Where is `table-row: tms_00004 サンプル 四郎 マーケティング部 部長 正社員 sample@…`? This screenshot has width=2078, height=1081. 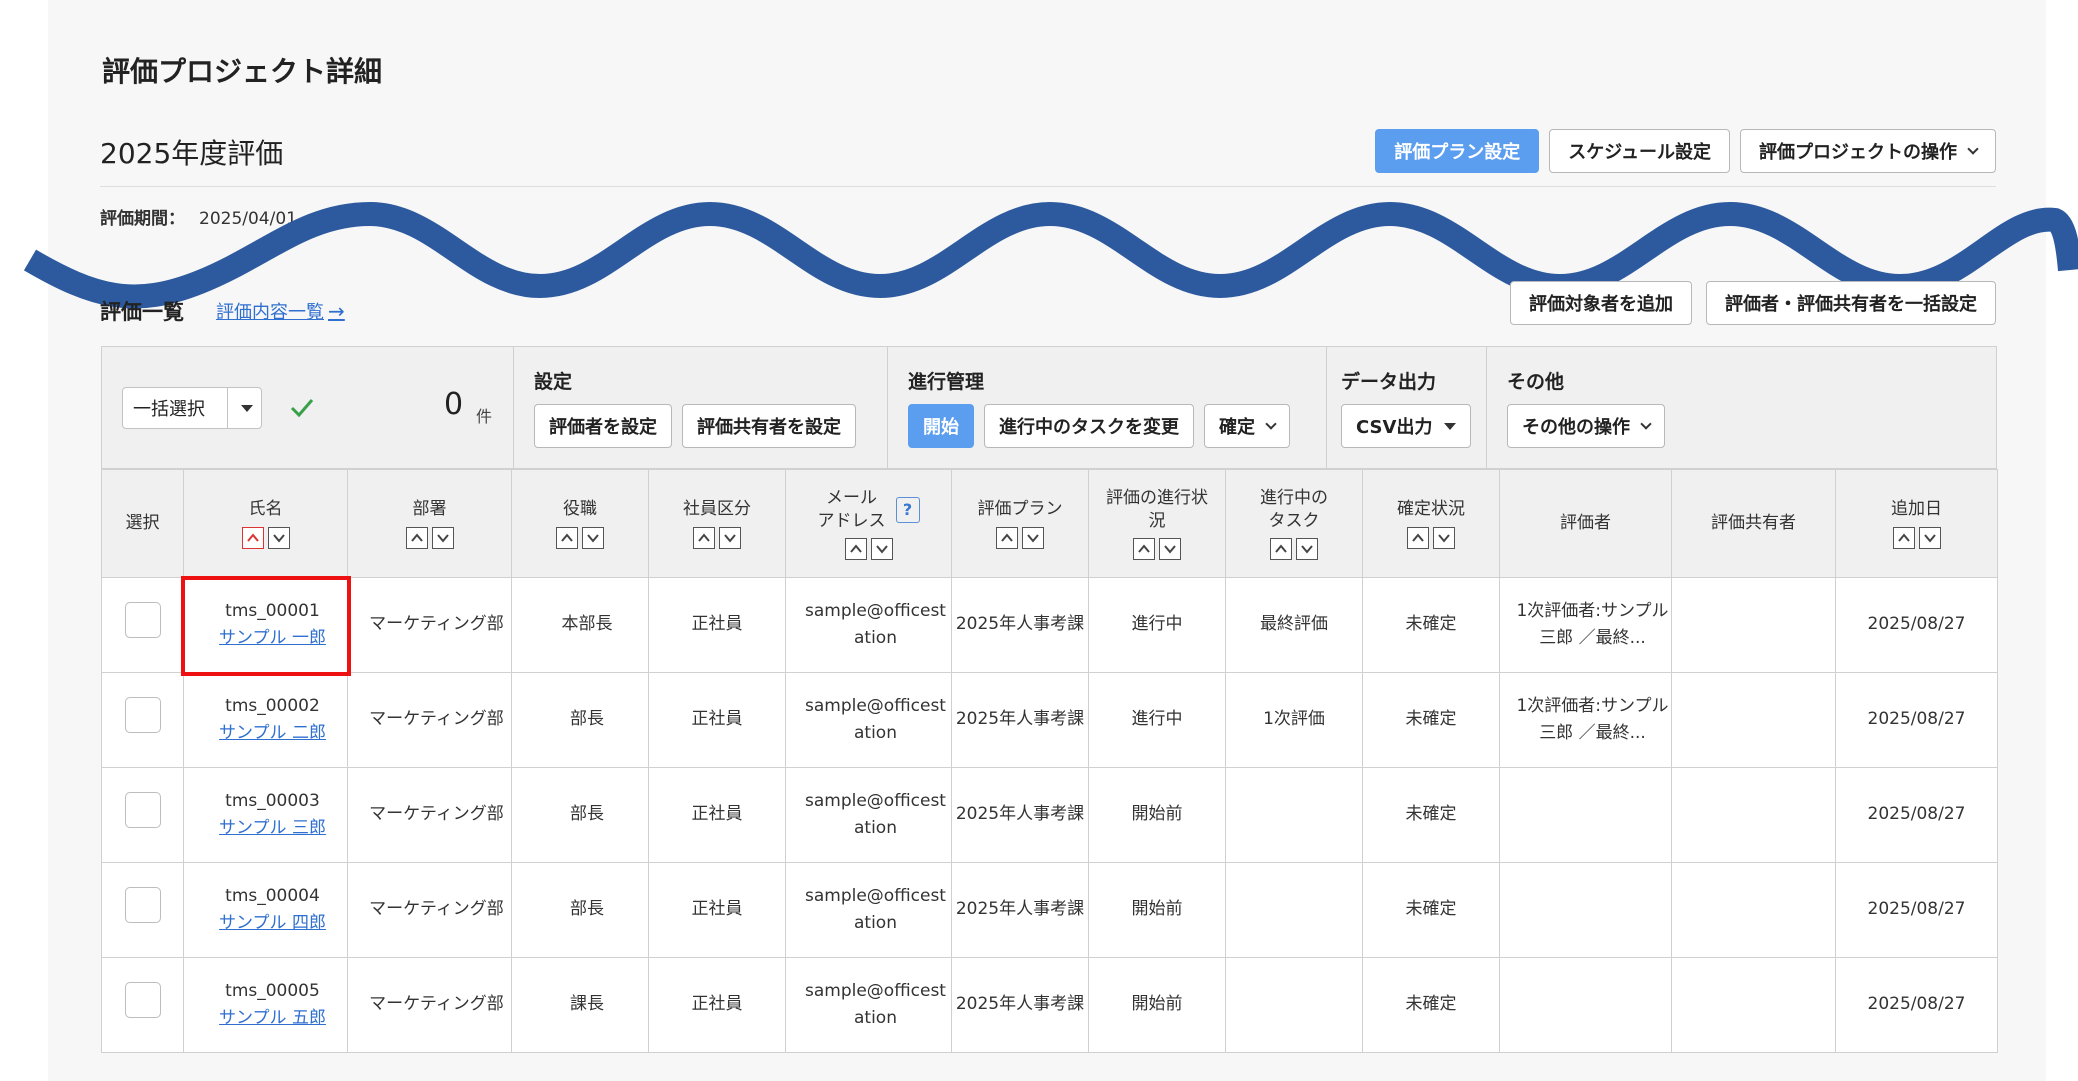
table-row: tms_00004 サンプル 四郎 マーケティング部 部長 正社員 sample@… is located at coordinates (1049, 910).